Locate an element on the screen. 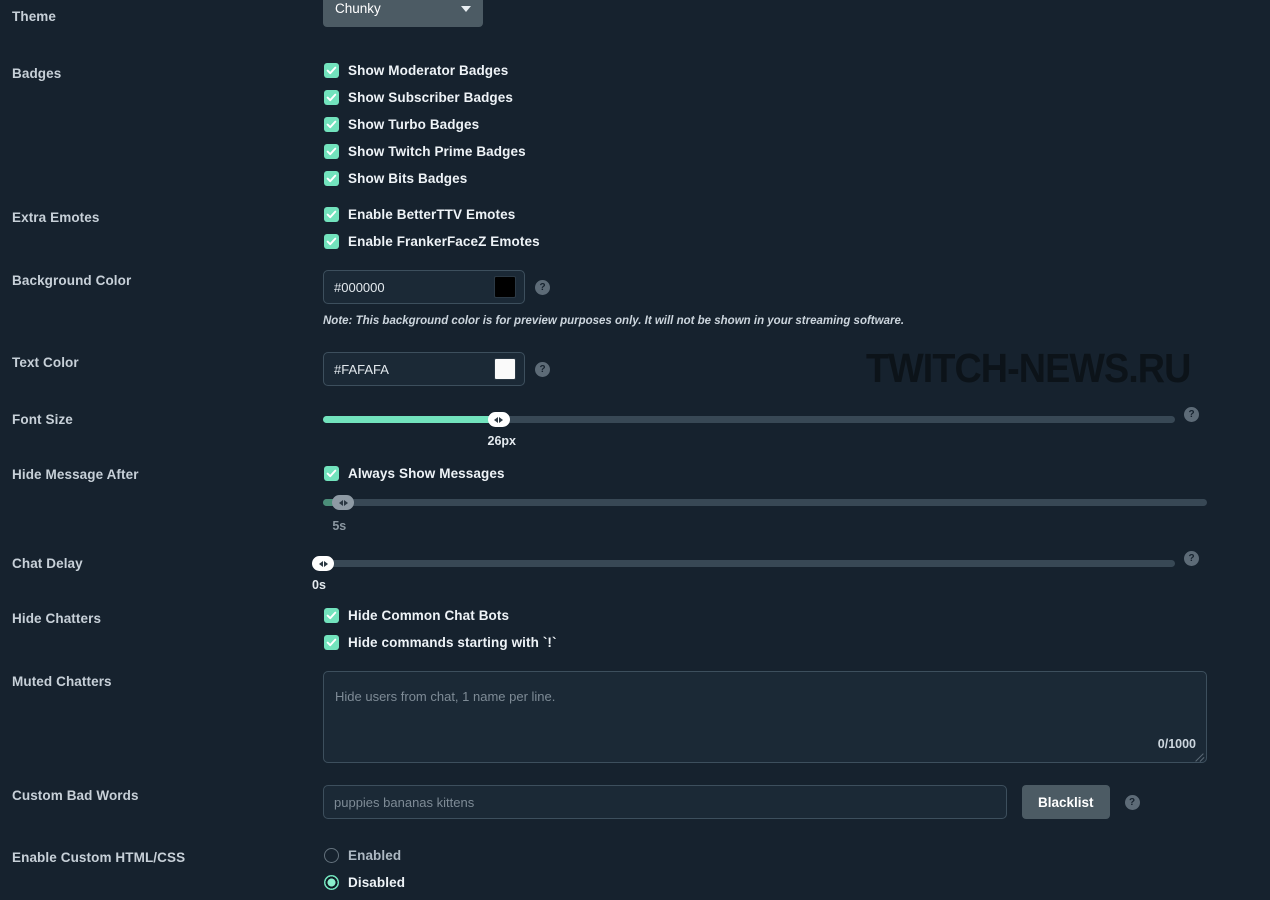 Image resolution: width=1270 pixels, height=900 pixels. checkbox-show-subscriber-badges: Show Subscriber Badges is located at coordinates (424, 97).